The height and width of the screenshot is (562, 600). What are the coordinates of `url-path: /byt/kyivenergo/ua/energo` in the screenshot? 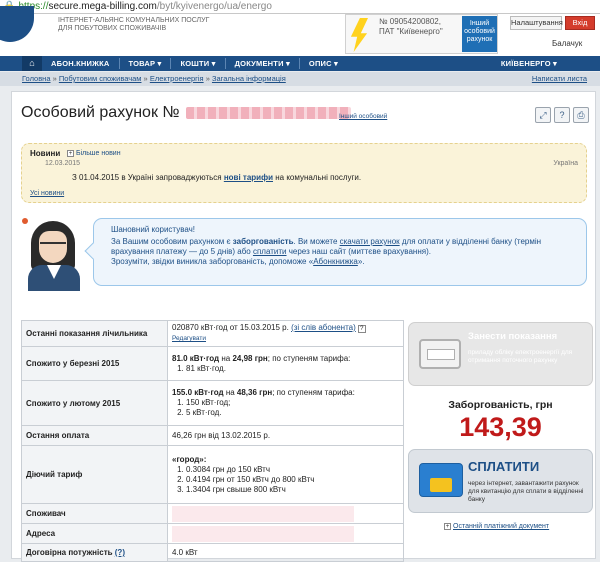 It's located at (214, 6).